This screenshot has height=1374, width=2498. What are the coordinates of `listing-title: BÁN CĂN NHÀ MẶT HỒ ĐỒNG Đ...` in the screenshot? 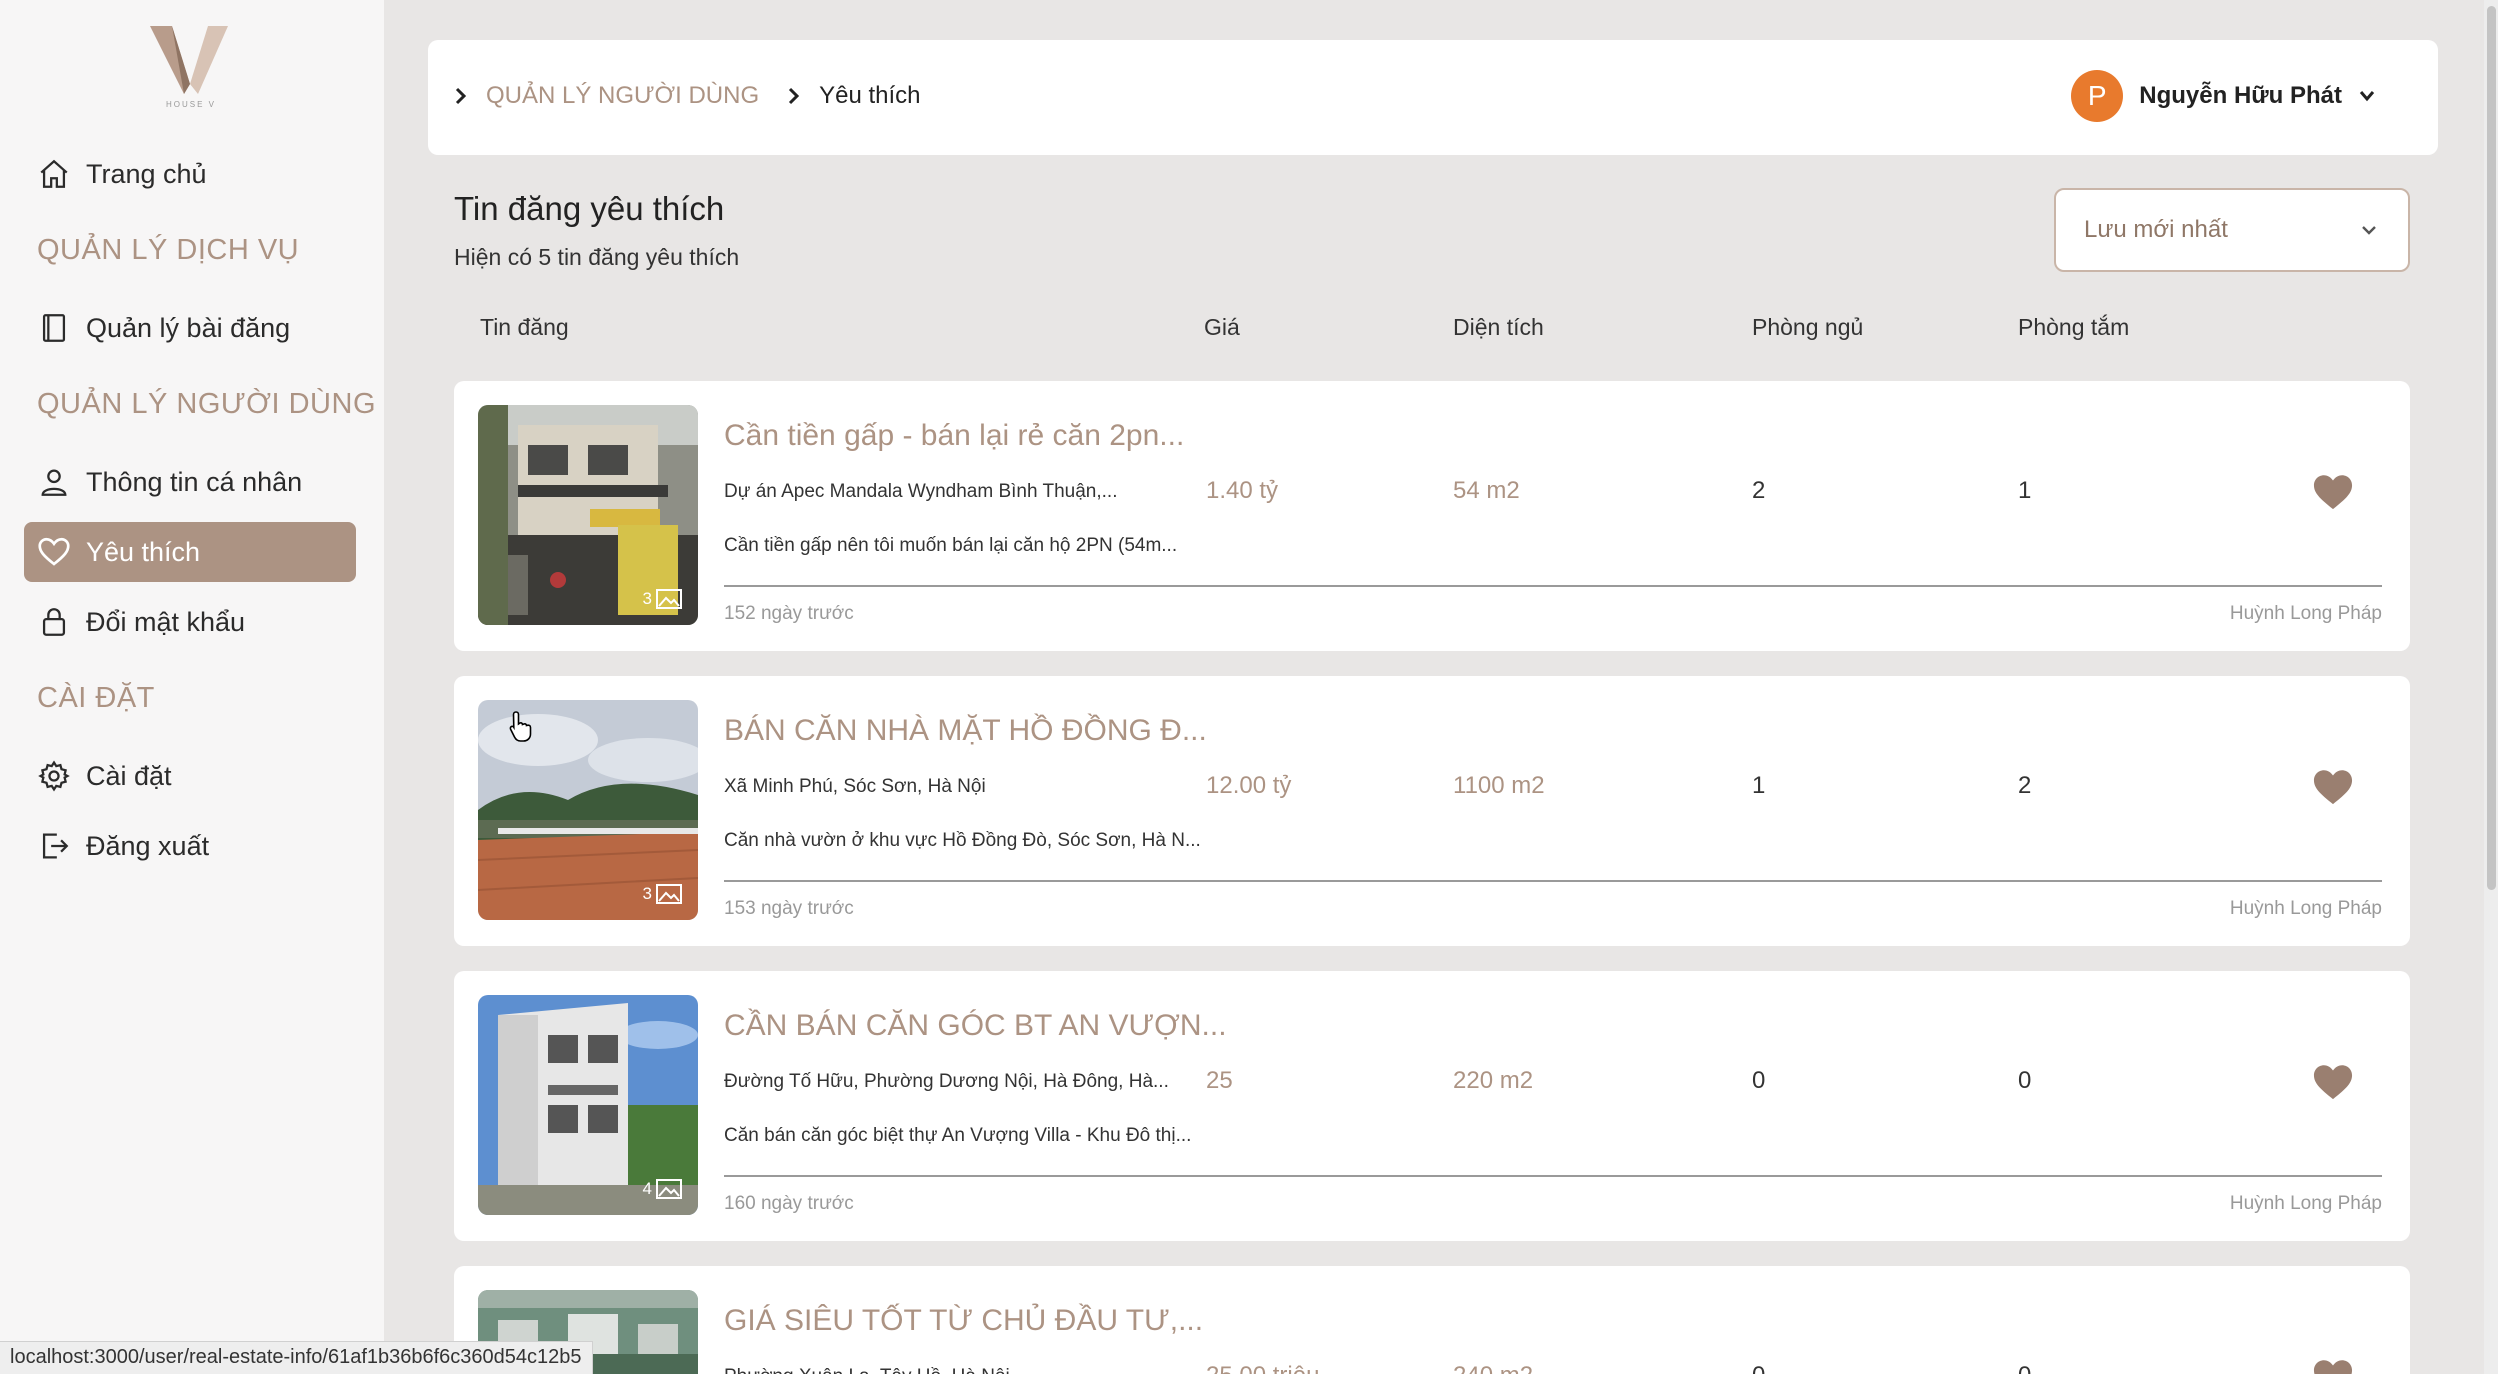 It's located at (965, 731).